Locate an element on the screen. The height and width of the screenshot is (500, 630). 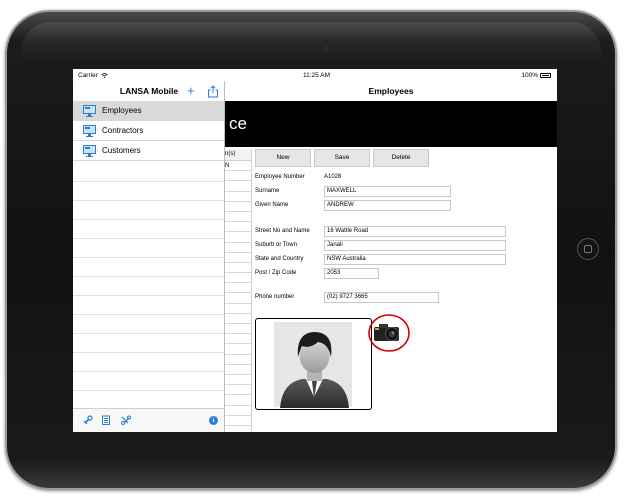
document-icon is located at coordinates (106, 420).